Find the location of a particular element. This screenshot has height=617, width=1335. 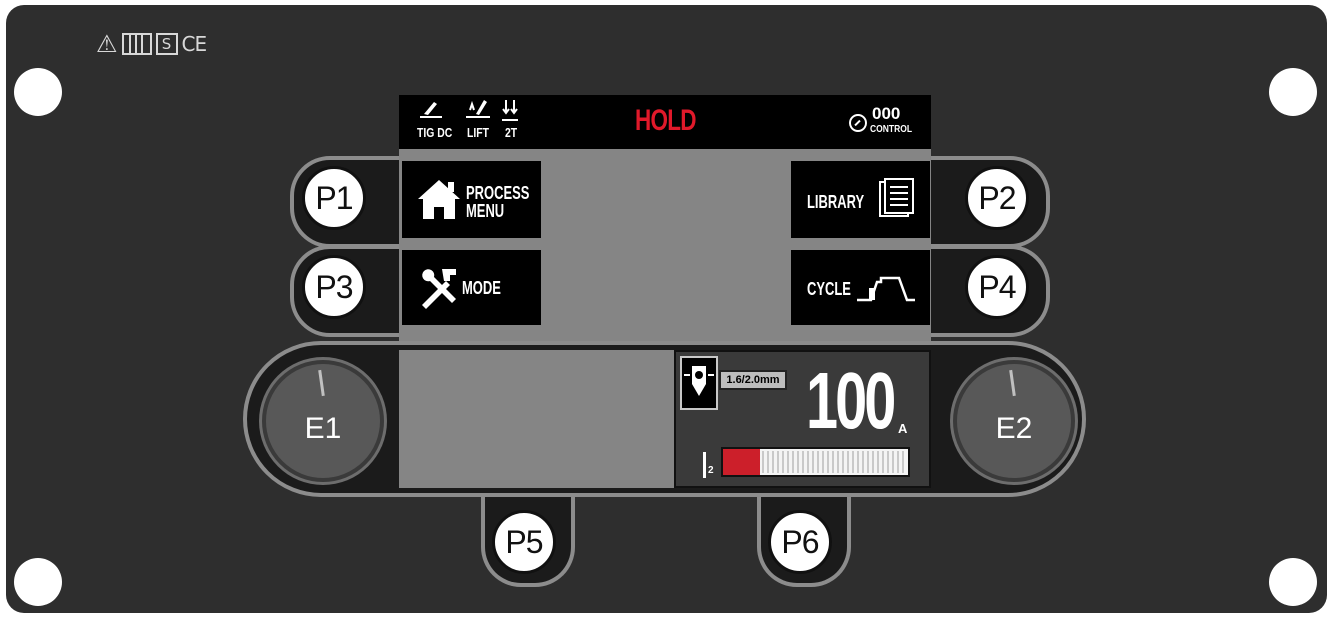

trigger-label: 2T is located at coordinates (511, 132).